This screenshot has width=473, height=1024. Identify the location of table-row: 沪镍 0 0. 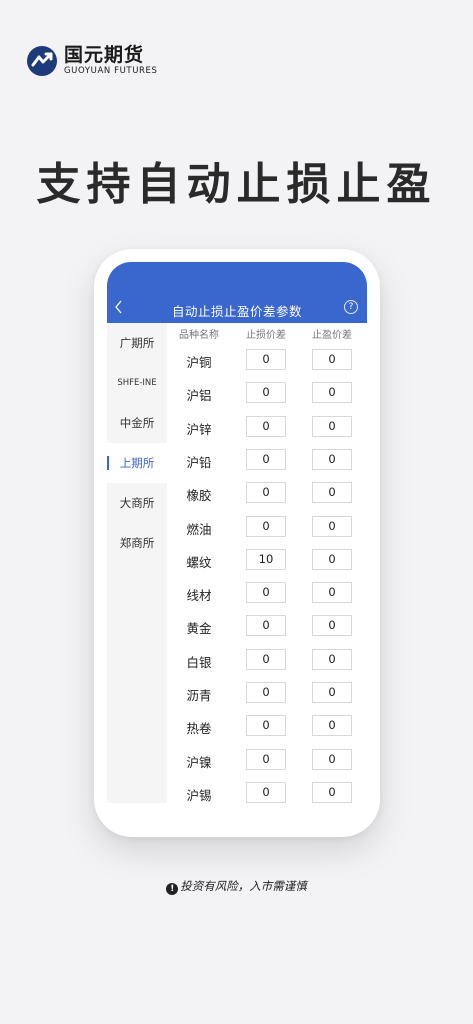
(267, 759).